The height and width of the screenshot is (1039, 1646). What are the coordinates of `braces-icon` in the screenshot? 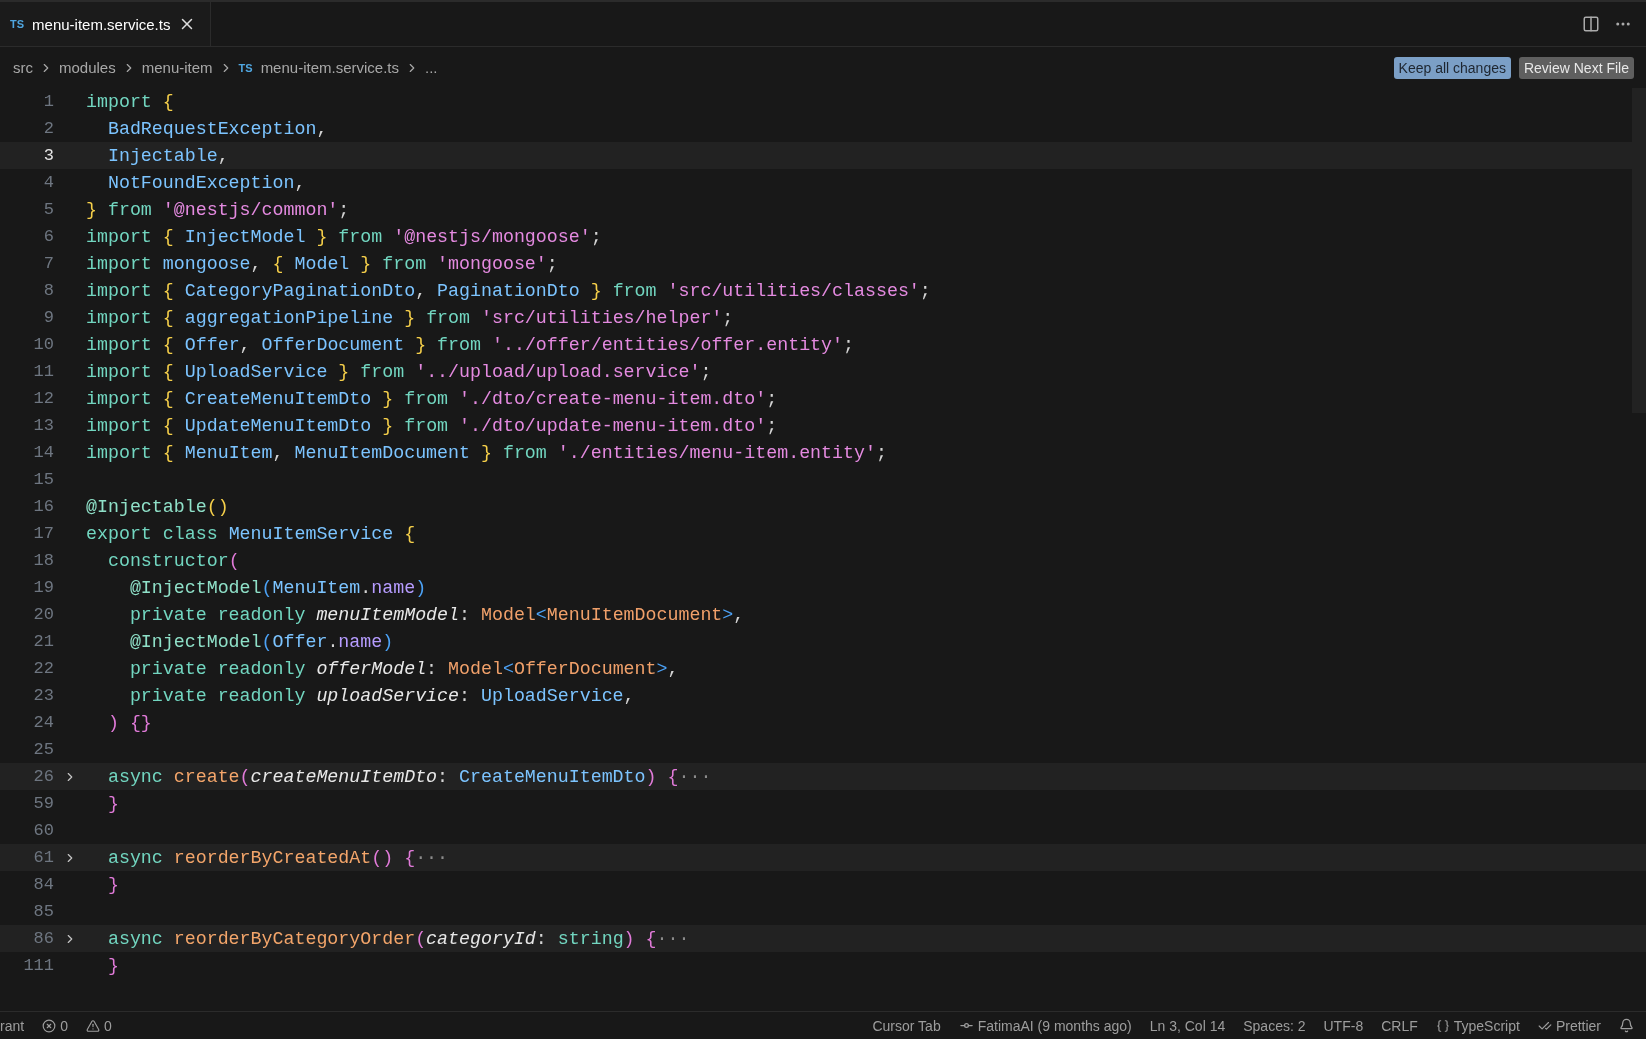 It's located at (1442, 1025).